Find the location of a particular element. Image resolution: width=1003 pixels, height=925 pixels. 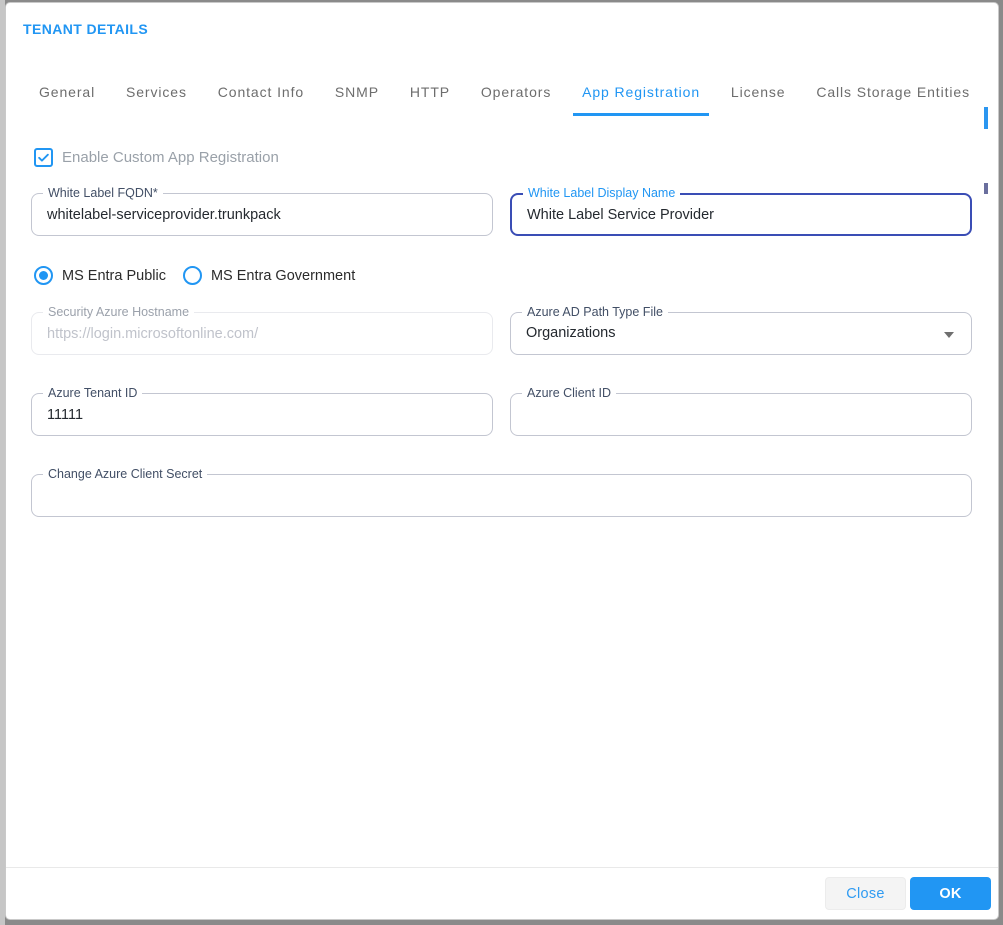

scrollbar-mark-blue is located at coordinates (986, 118).